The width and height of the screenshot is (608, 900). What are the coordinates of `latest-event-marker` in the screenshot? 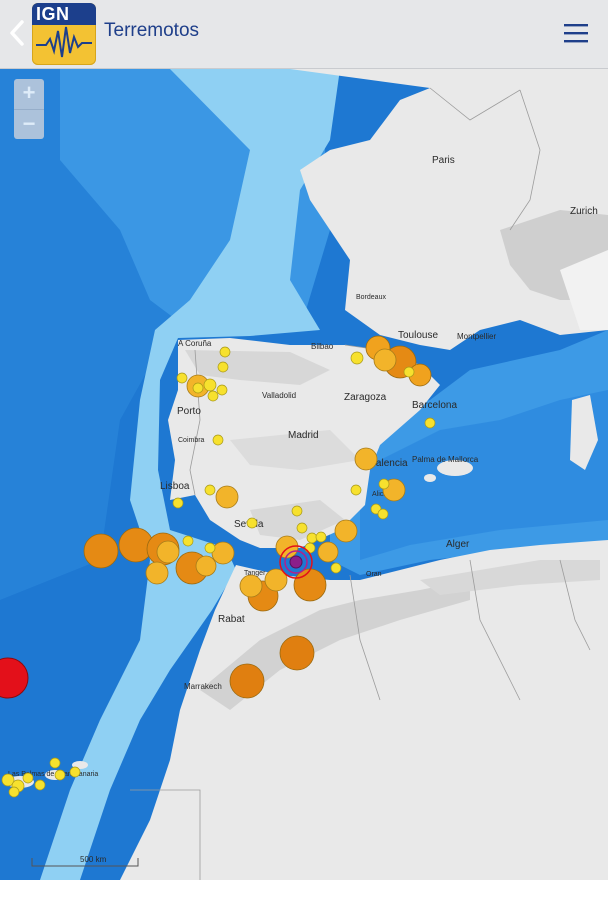 It's located at (296, 562).